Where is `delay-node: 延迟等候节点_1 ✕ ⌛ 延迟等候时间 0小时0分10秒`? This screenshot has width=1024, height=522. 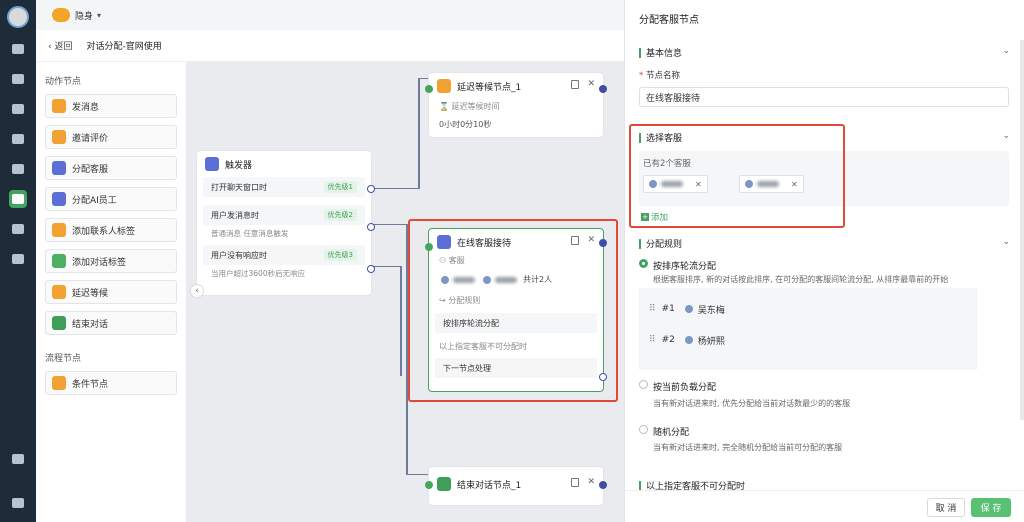
delay-node: 延迟等候节点_1 ✕ ⌛ 延迟等候时间 0小时0分10秒 is located at coordinates (516, 105).